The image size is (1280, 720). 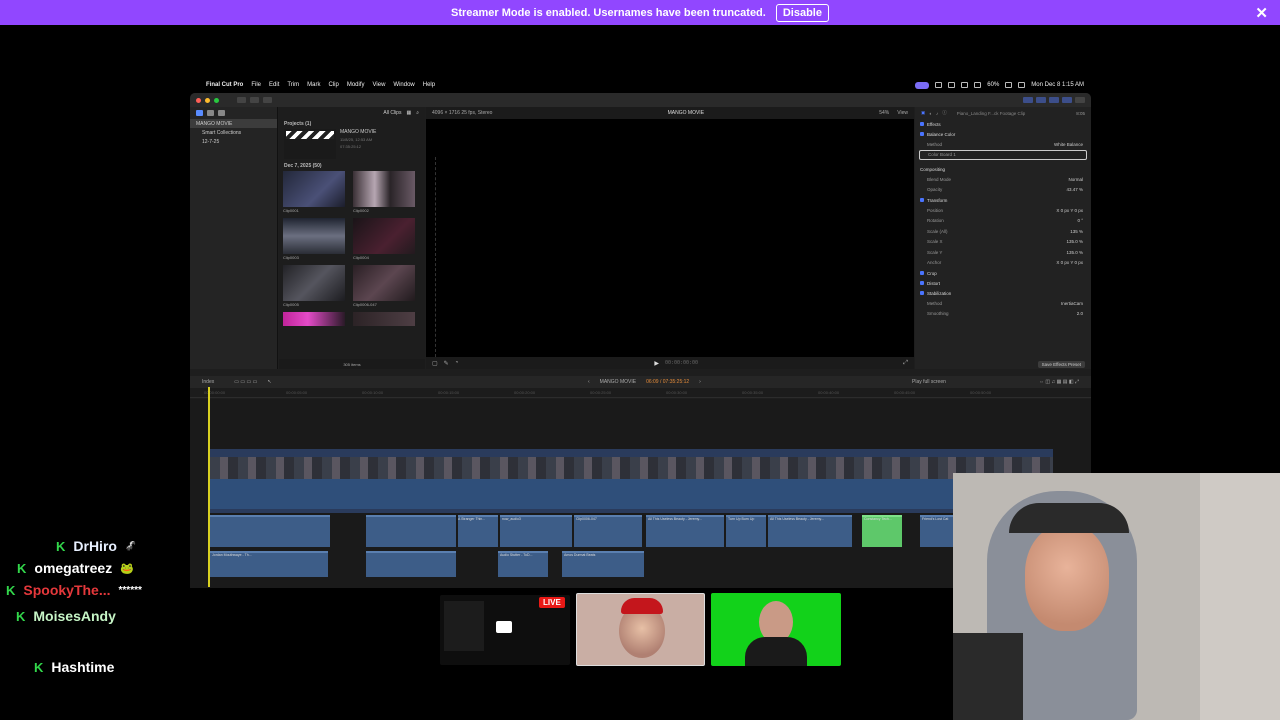 I want to click on color-inspector-icon: ◐, so click(x=930, y=113).